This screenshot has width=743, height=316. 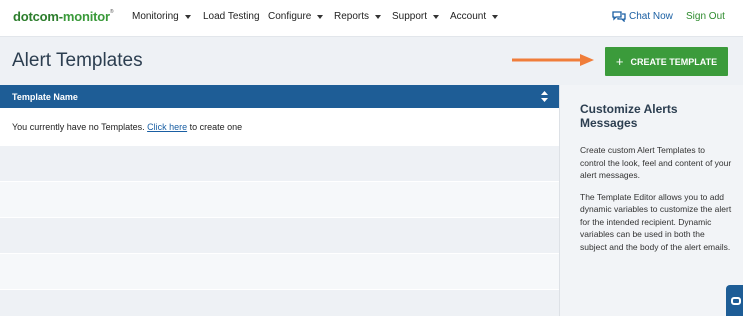 What do you see at coordinates (651, 16) in the screenshot?
I see `chat-now-label: Chat Now` at bounding box center [651, 16].